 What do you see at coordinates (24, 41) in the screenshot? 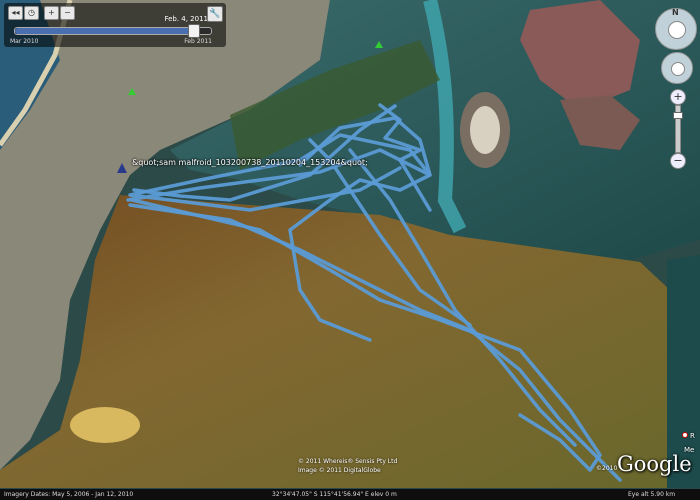
I see `time-start-label: Mar 2010` at bounding box center [24, 41].